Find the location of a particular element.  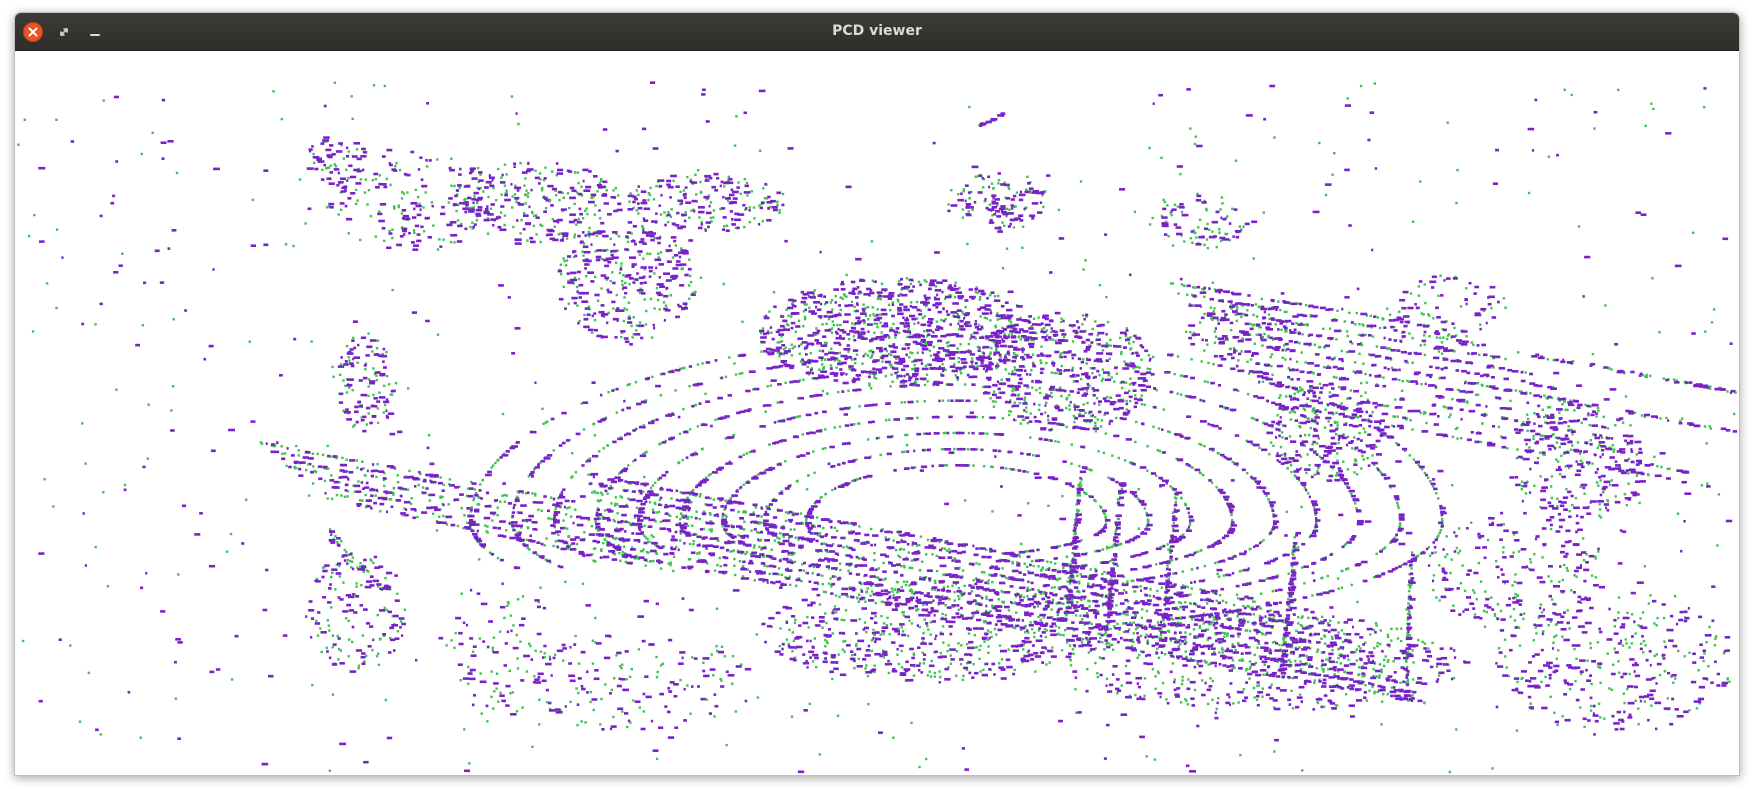

titlebar: PCD viewer is located at coordinates (877, 32).